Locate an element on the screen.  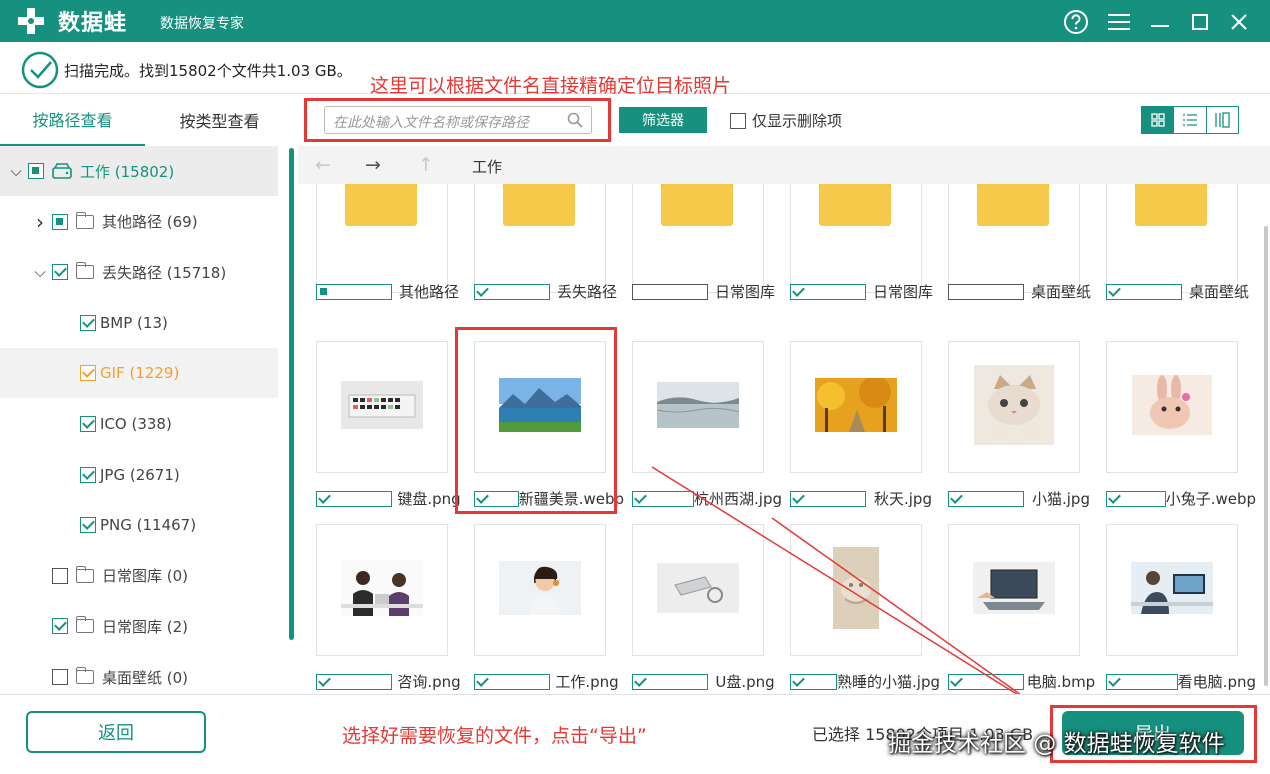
close-icon is located at coordinates (1239, 22).